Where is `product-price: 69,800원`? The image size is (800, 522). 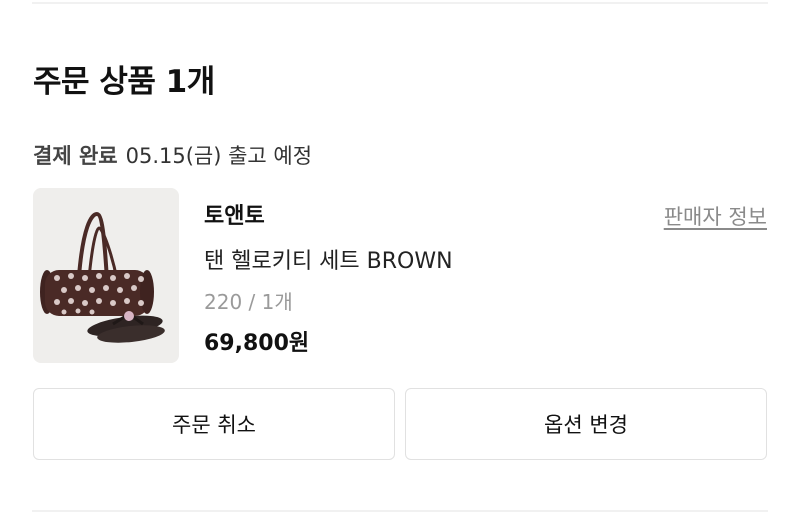 product-price: 69,800원 is located at coordinates (257, 343).